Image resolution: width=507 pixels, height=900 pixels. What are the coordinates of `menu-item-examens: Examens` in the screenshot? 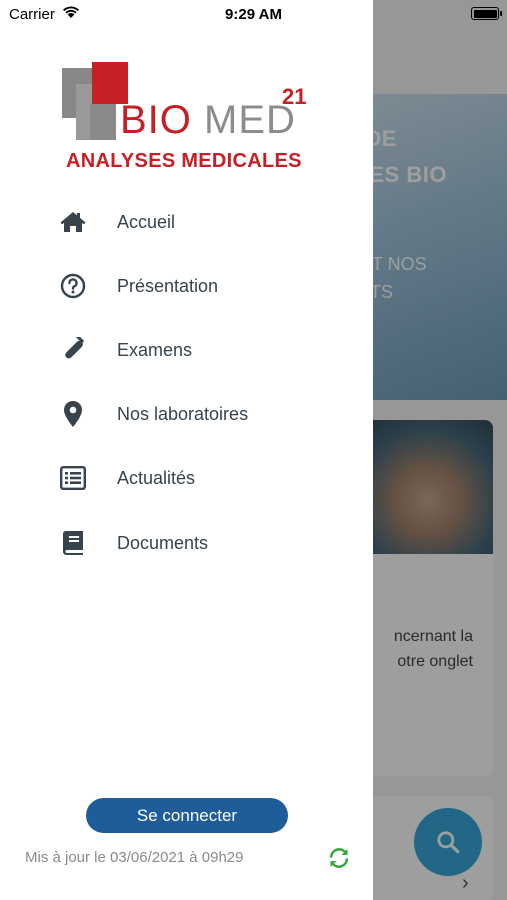 It's located at (186, 350).